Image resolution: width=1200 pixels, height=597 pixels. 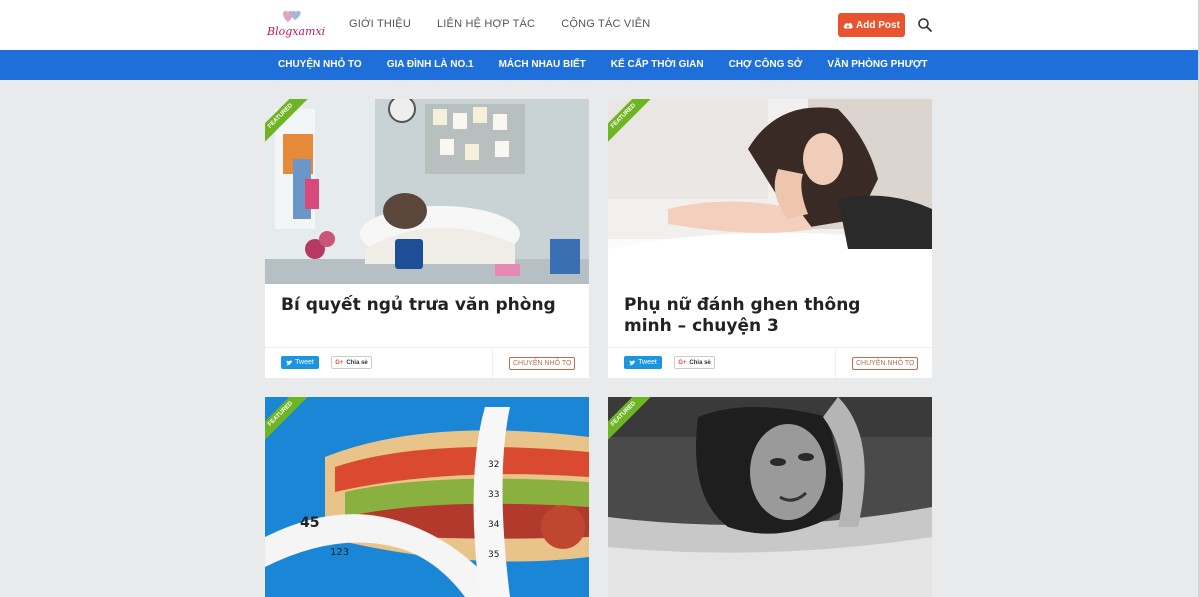 I want to click on heart-logo-icon, so click(x=292, y=16).